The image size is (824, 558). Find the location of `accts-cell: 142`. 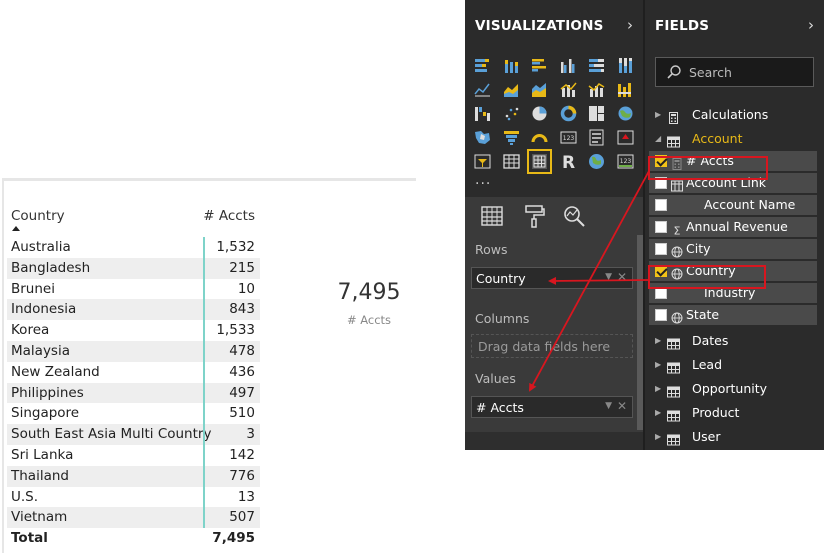

accts-cell: 142 is located at coordinates (242, 454).